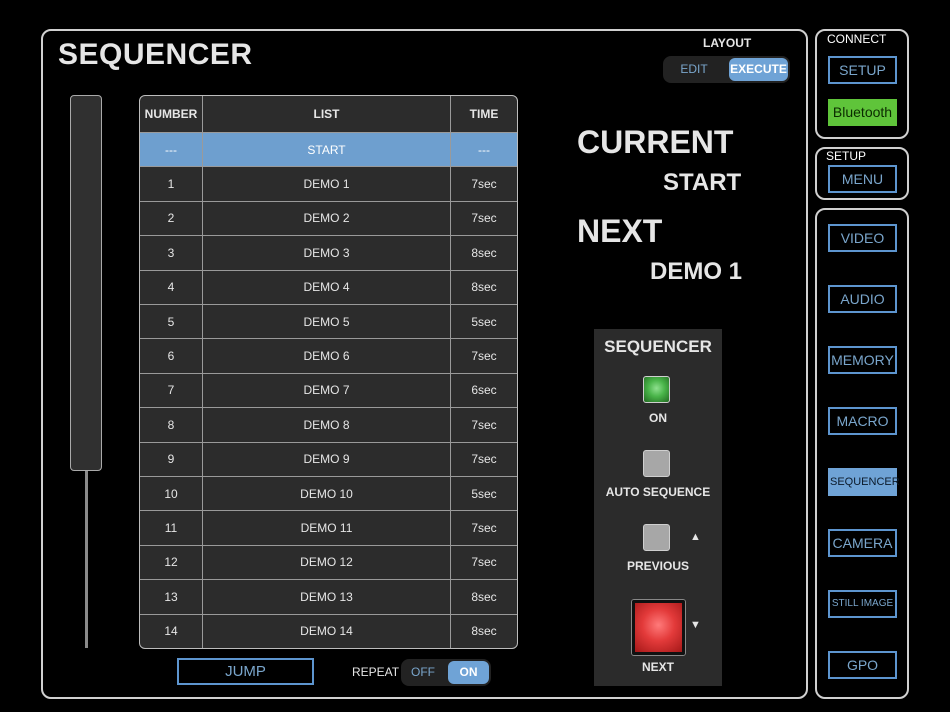 This screenshot has width=950, height=712. Describe the element at coordinates (86, 283) in the screenshot. I see `scroll-thumb` at that location.